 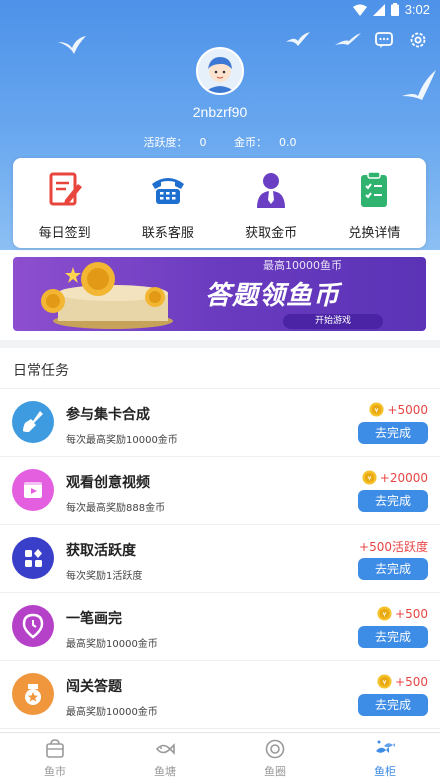 I want to click on activity-label: 活跃度：, so click(x=165, y=142).